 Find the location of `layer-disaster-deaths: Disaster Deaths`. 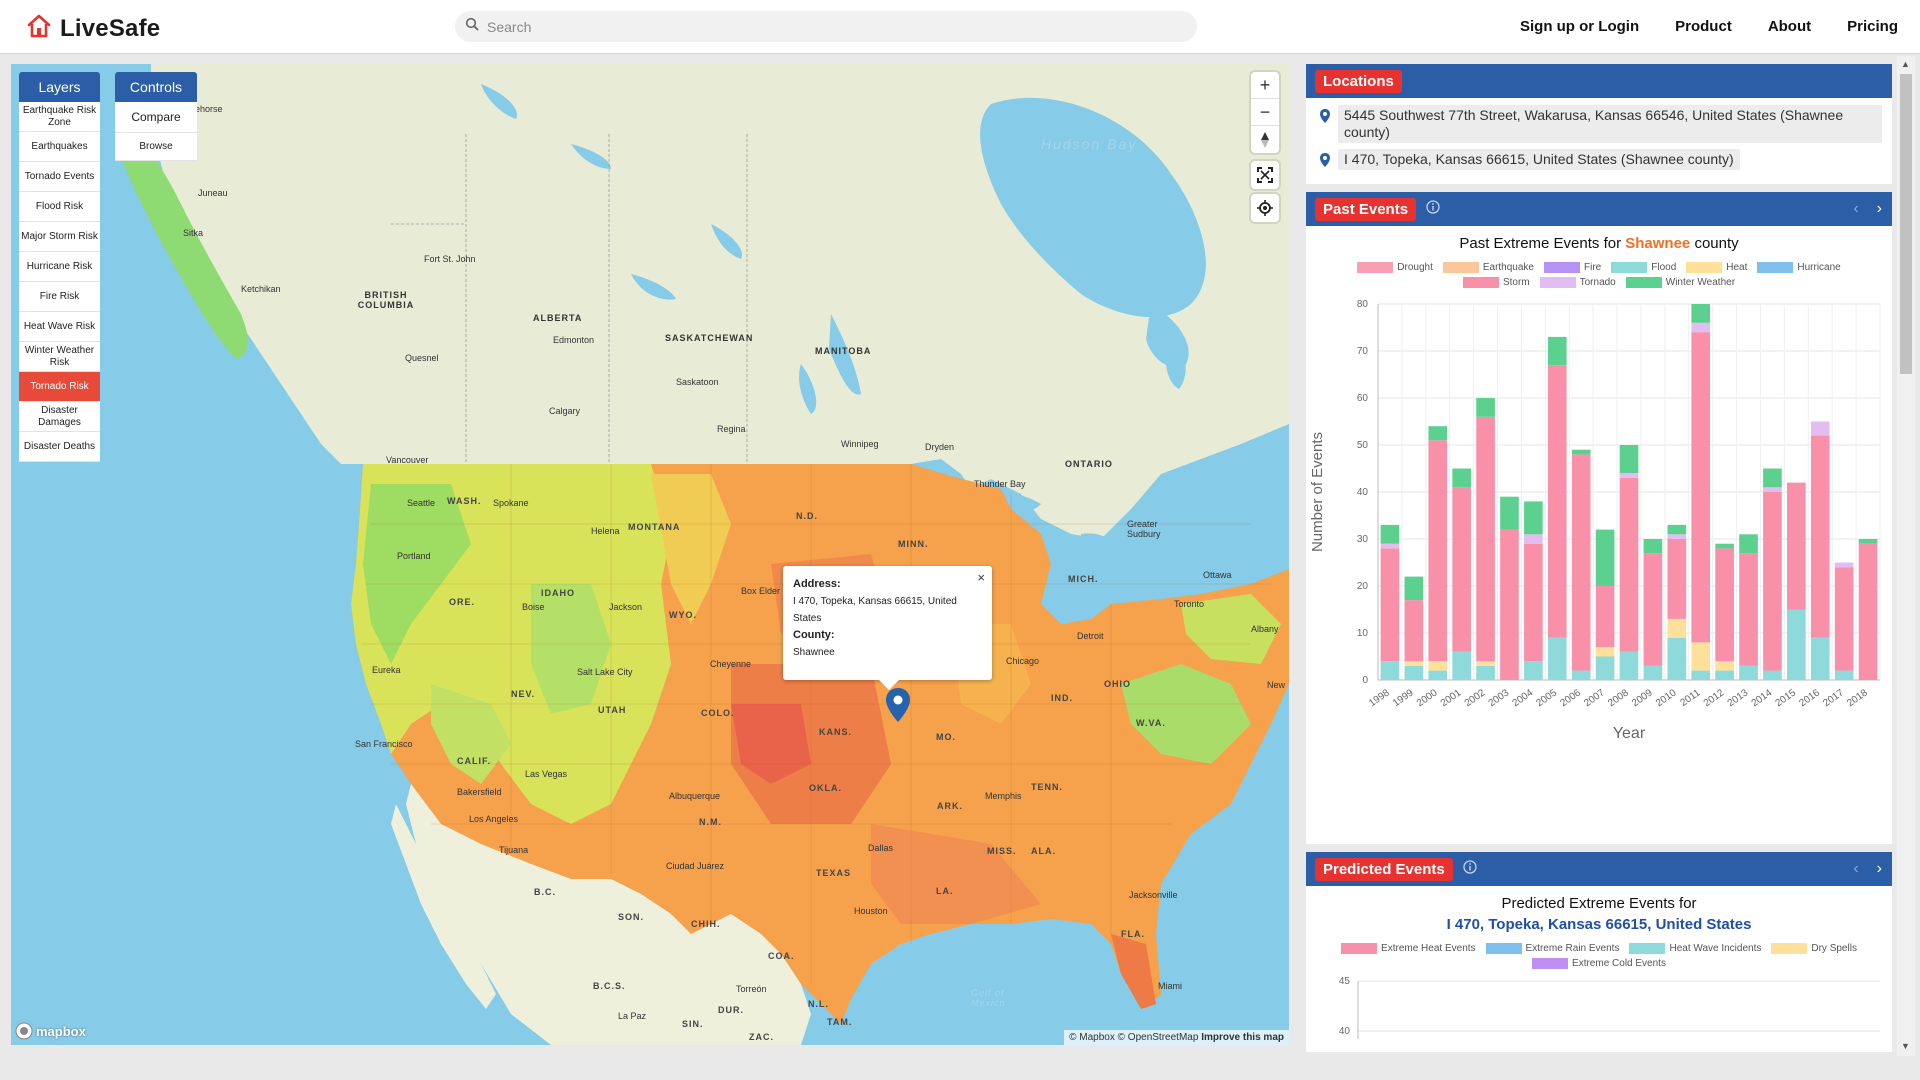

layer-disaster-deaths: Disaster Deaths is located at coordinates (59, 447).